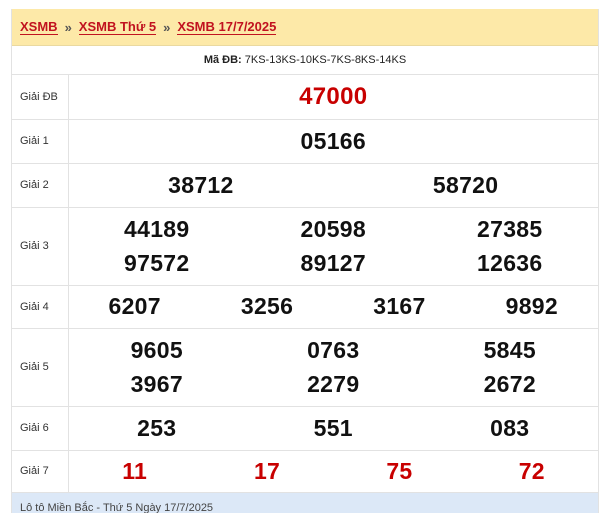 This screenshot has height=513, width=603. Describe the element at coordinates (134, 306) in the screenshot. I see `prize-number: 6207` at that location.